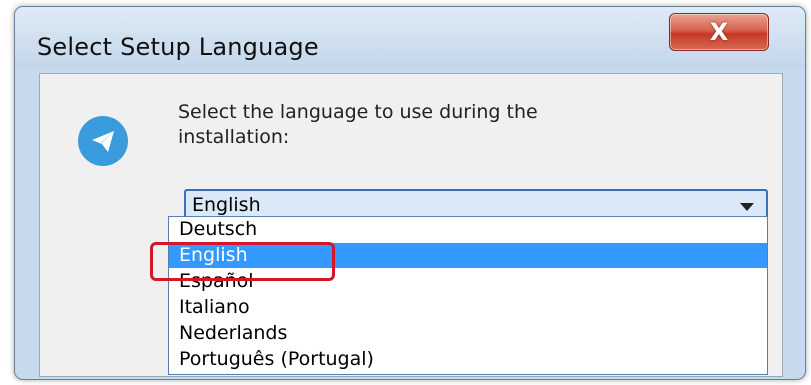 This screenshot has height=385, width=811. I want to click on window-title: Select Setup Language, so click(178, 47).